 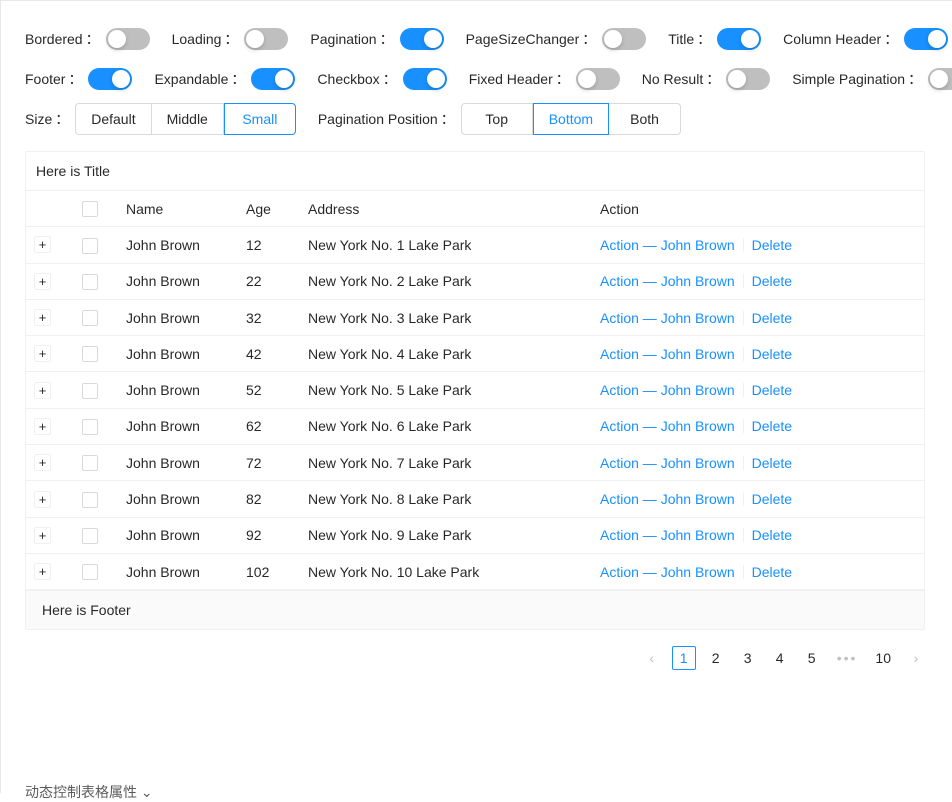 I want to click on action-separator, so click(x=743, y=390).